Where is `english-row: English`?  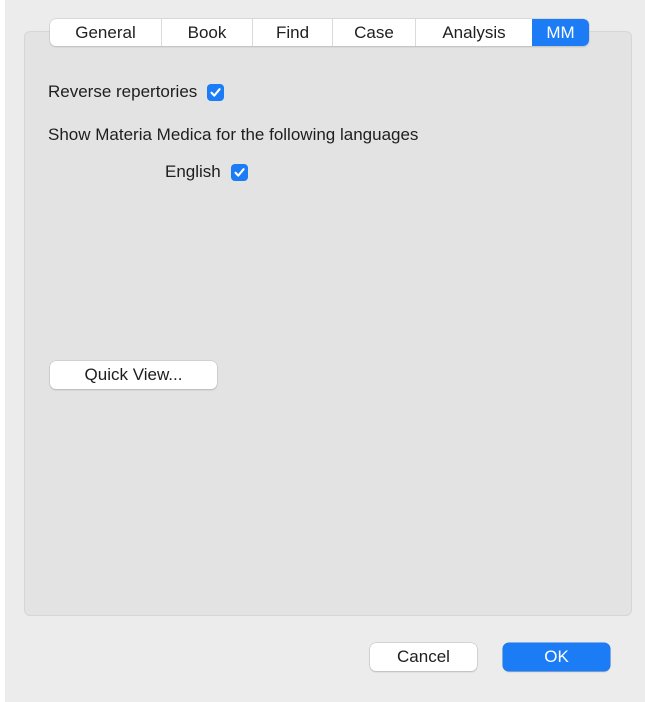
english-row: English is located at coordinates (206, 172).